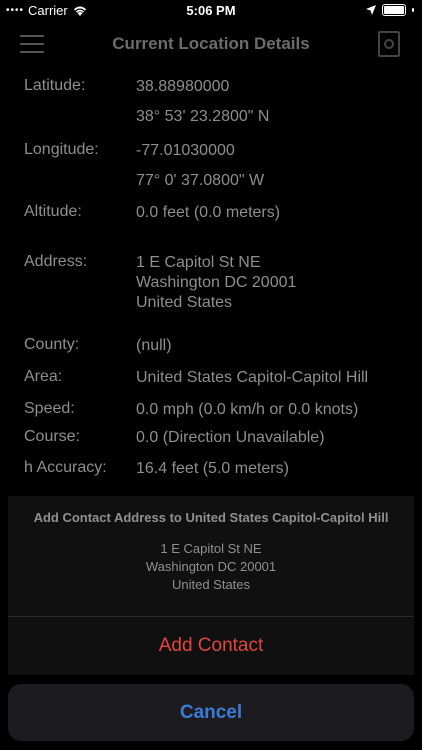  What do you see at coordinates (413, 10) in the screenshot?
I see `battery-cap-icon` at bounding box center [413, 10].